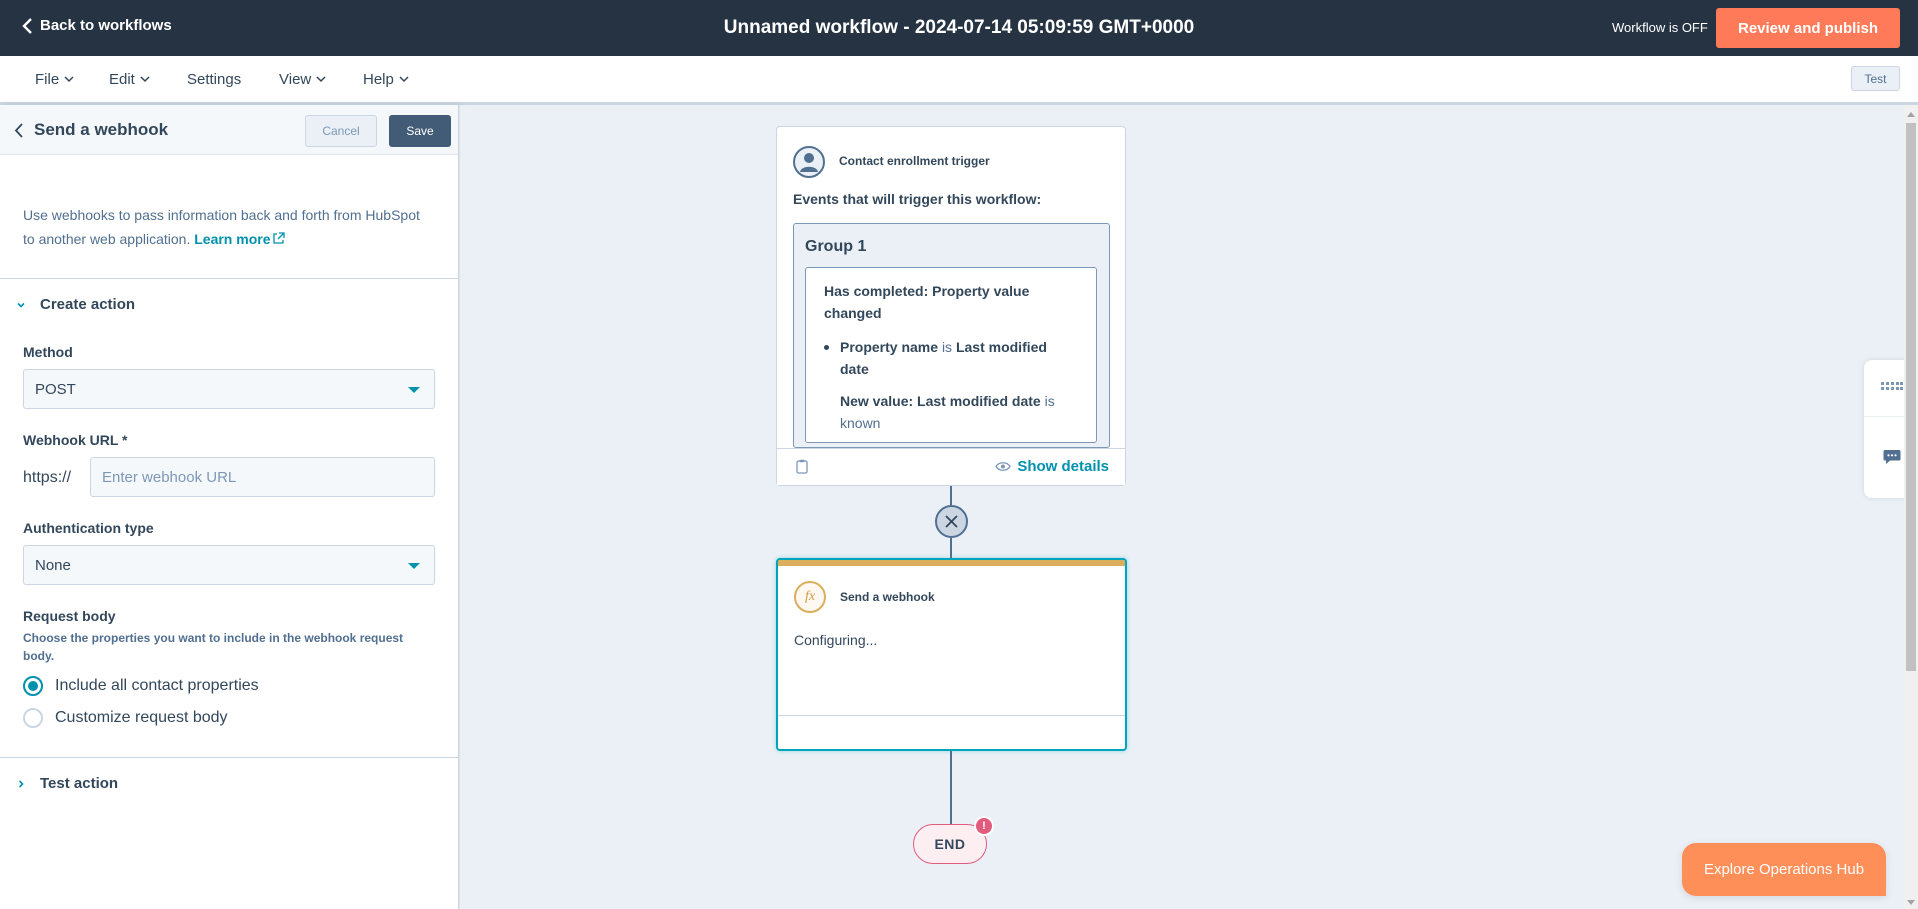 The image size is (1918, 909). What do you see at coordinates (420, 131) in the screenshot?
I see `save-button: Save` at bounding box center [420, 131].